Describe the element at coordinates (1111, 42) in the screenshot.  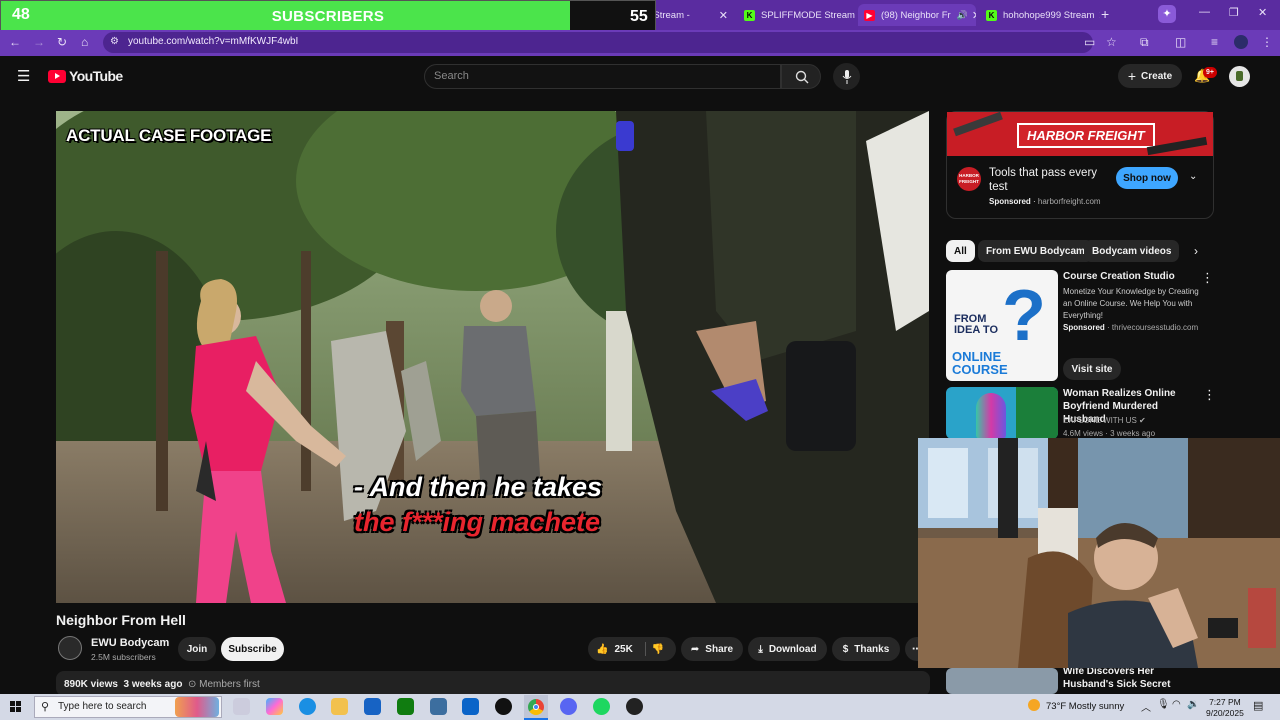
I see `bookmark-star-icon: ☆` at that location.